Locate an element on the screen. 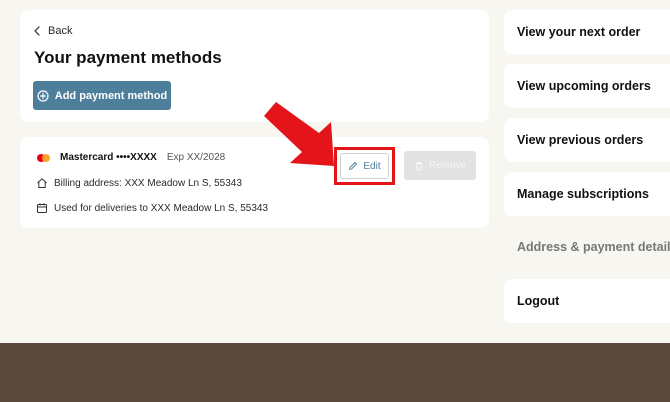 The image size is (670, 402). card-expiry: Exp XX/2028 is located at coordinates (196, 157).